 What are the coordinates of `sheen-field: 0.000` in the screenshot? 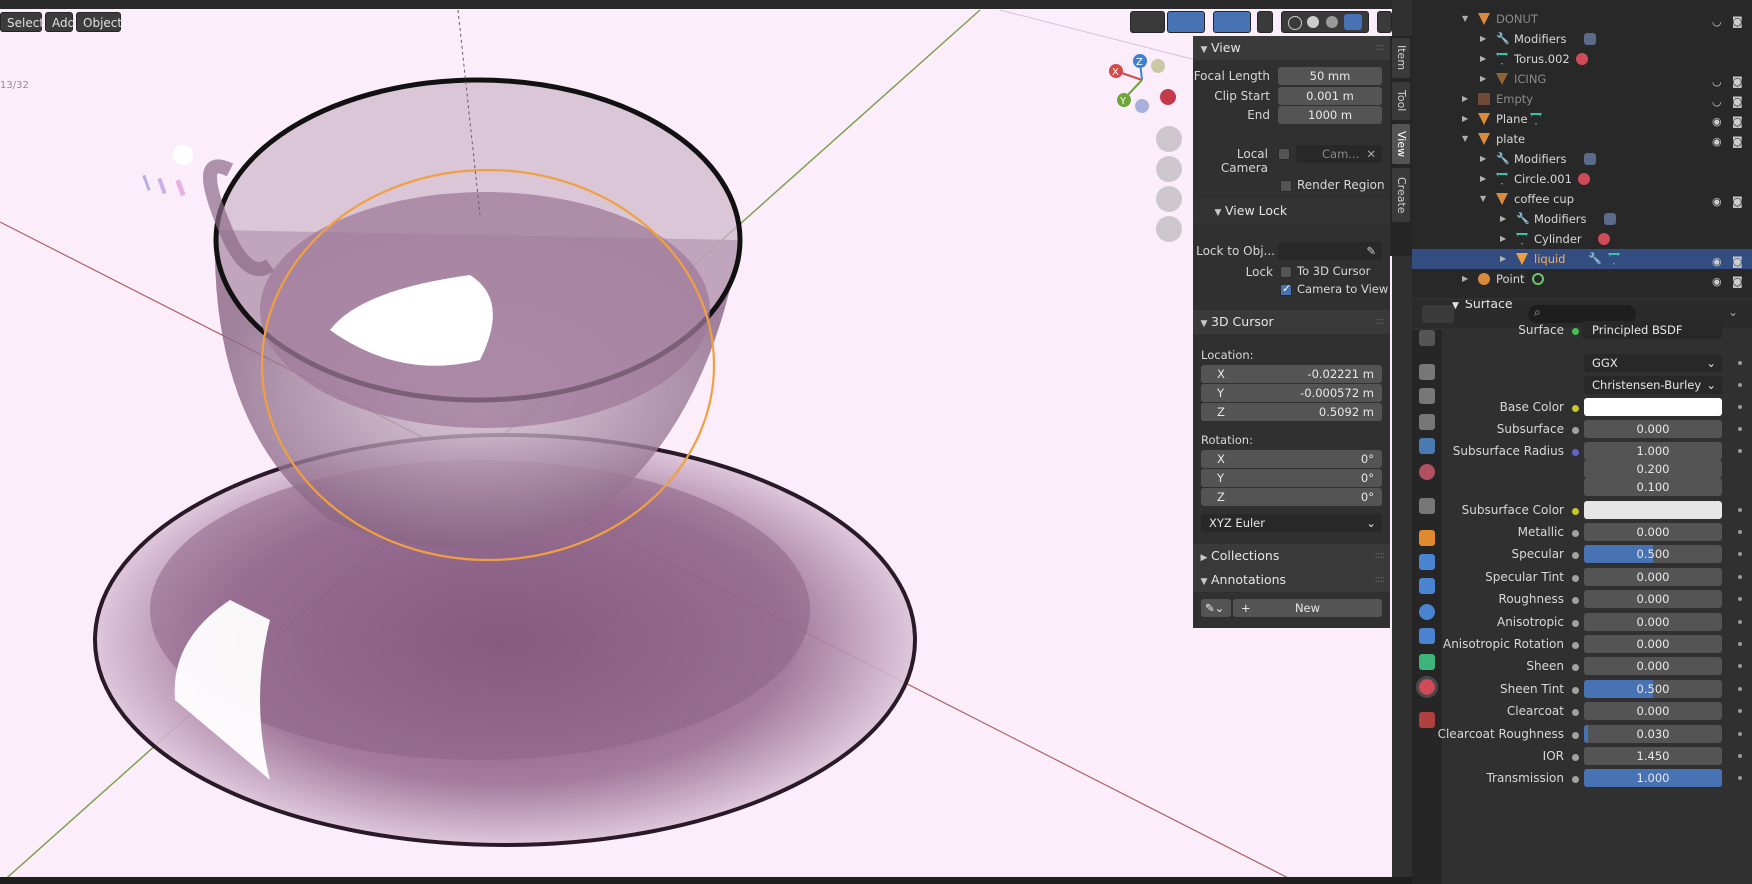 It's located at (1653, 666).